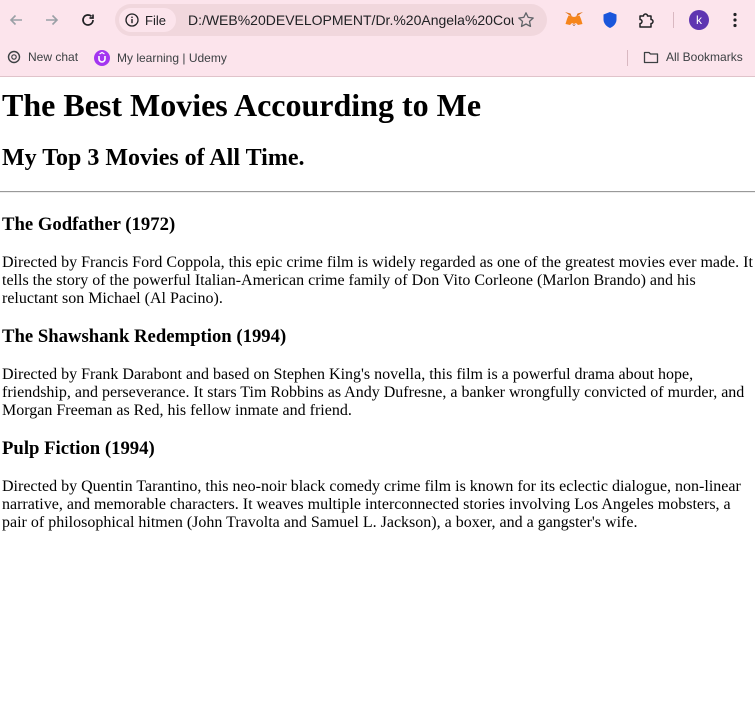 Image resolution: width=755 pixels, height=708 pixels. I want to click on bookmark-star-button, so click(526, 22).